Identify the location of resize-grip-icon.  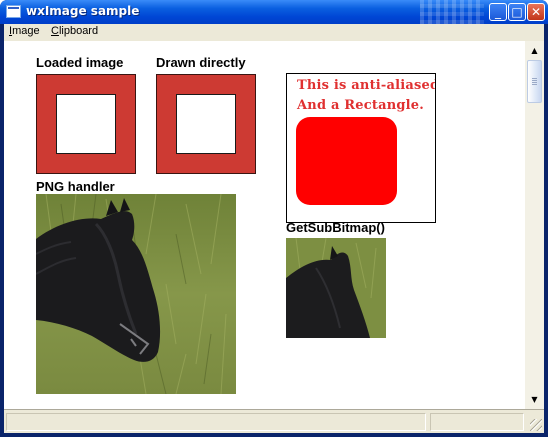
(536, 425).